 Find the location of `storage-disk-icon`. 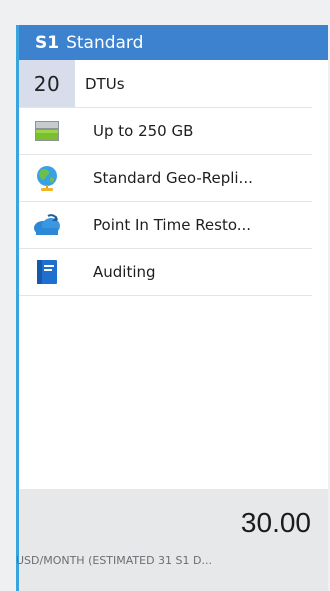

storage-disk-icon is located at coordinates (47, 131).